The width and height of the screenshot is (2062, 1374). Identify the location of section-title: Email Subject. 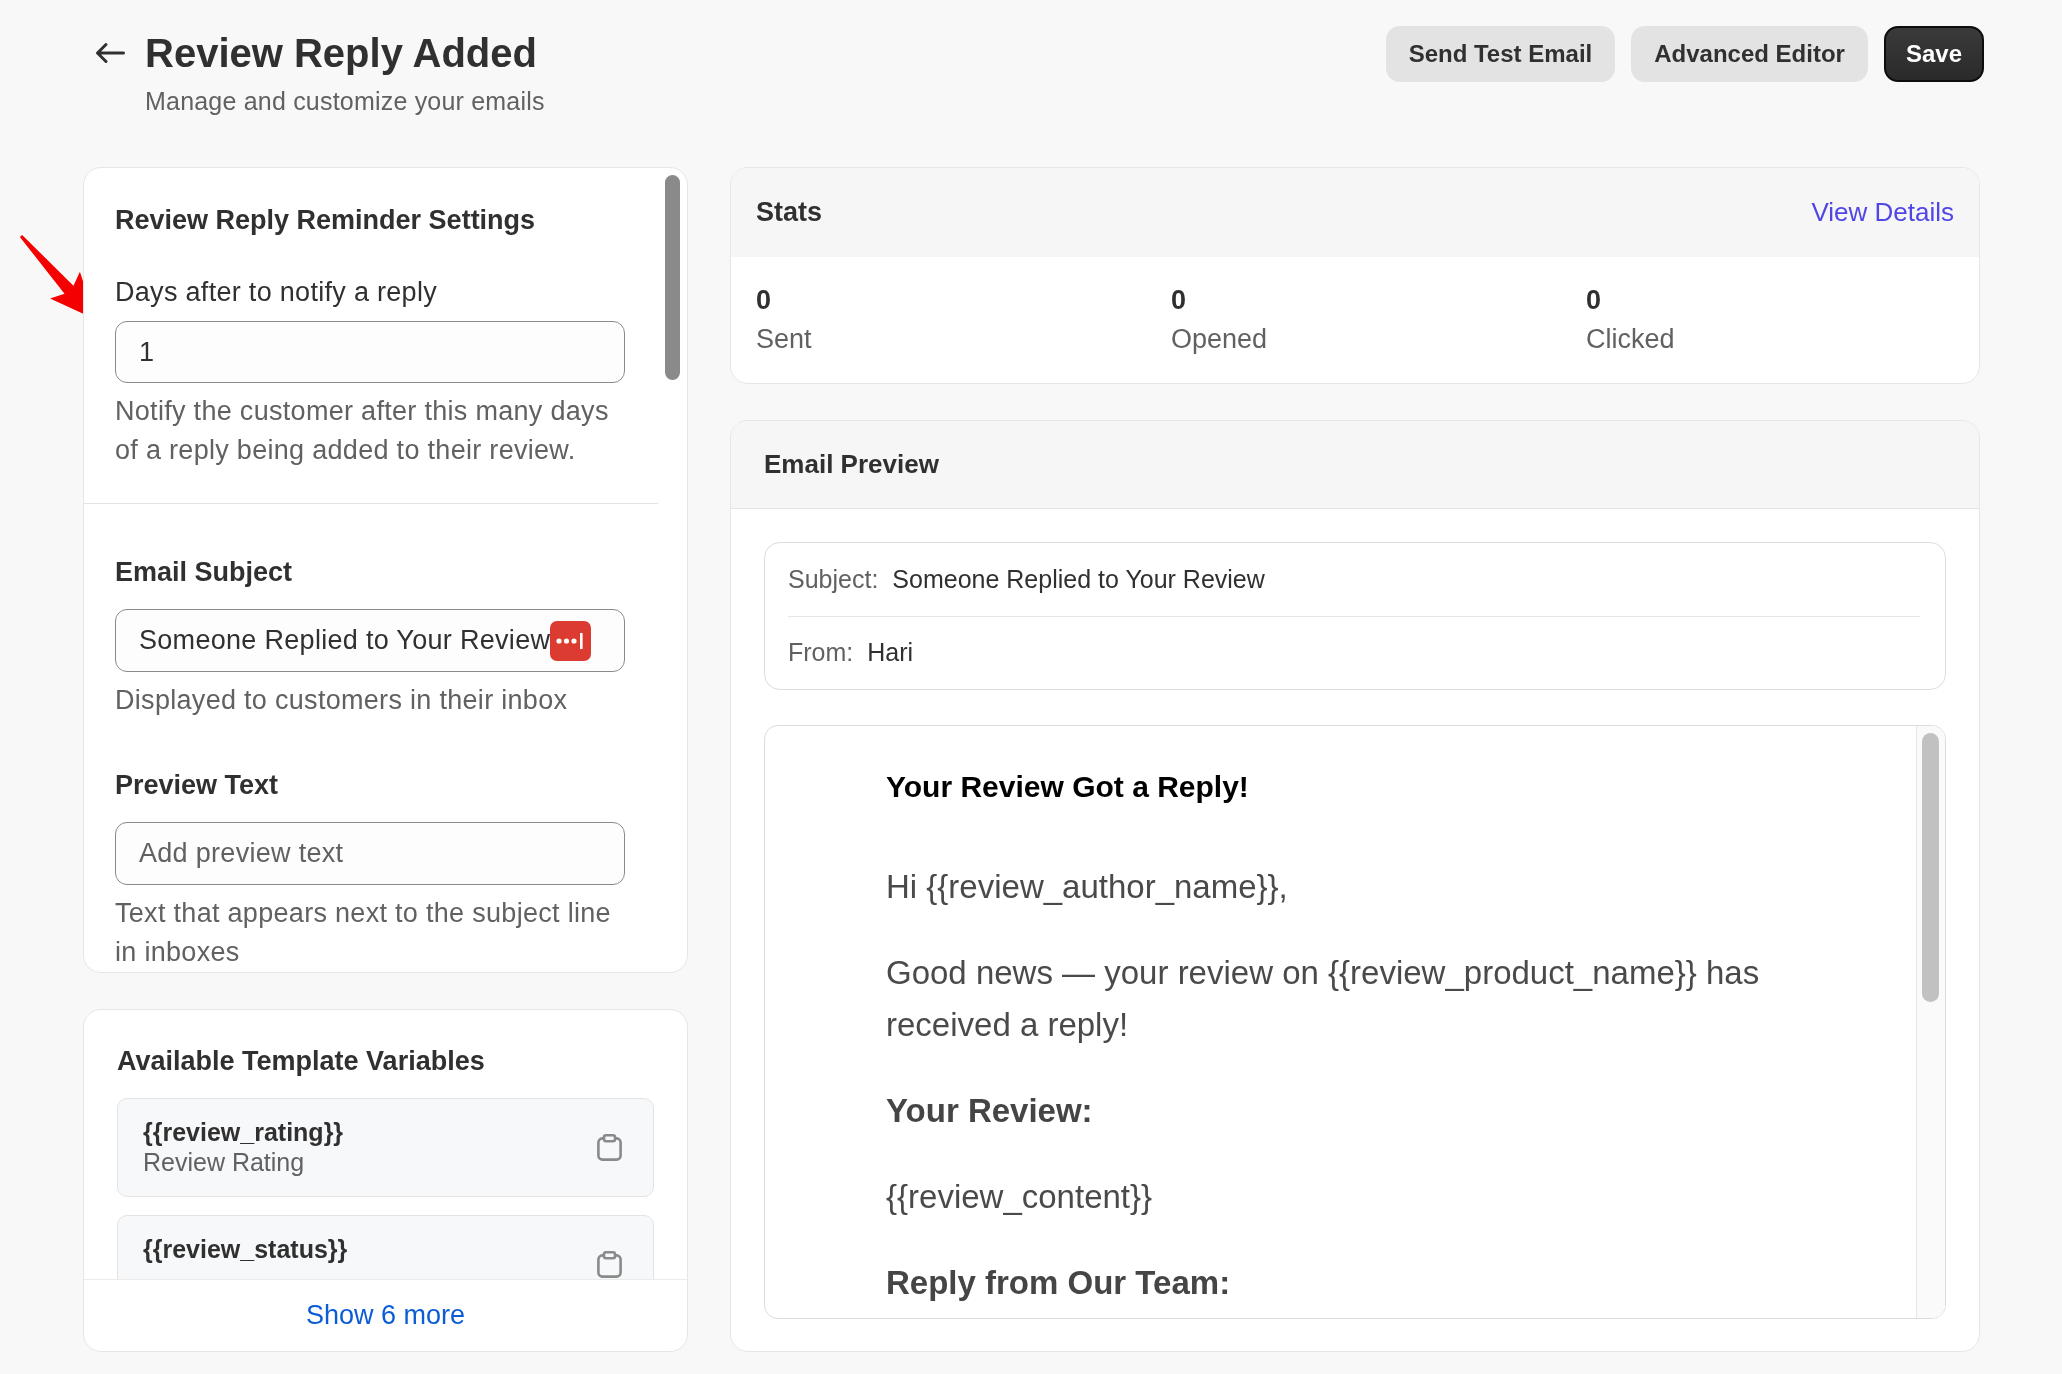
(204, 572).